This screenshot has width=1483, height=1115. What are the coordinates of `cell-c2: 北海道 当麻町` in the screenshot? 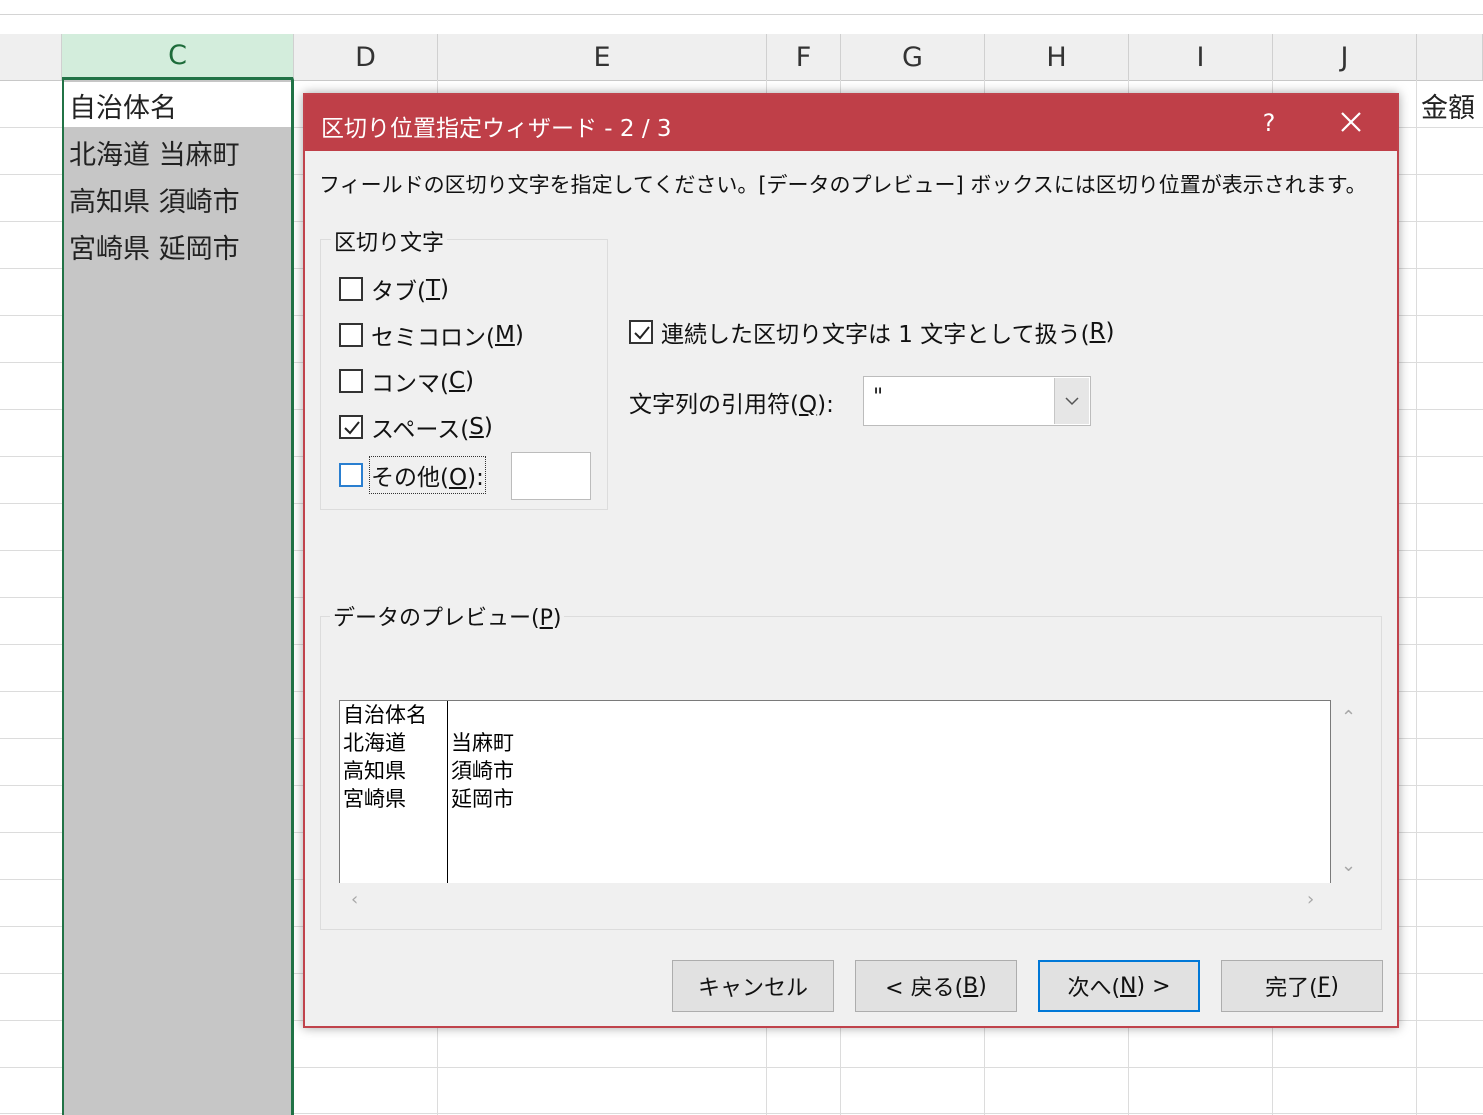 It's located at (154, 152).